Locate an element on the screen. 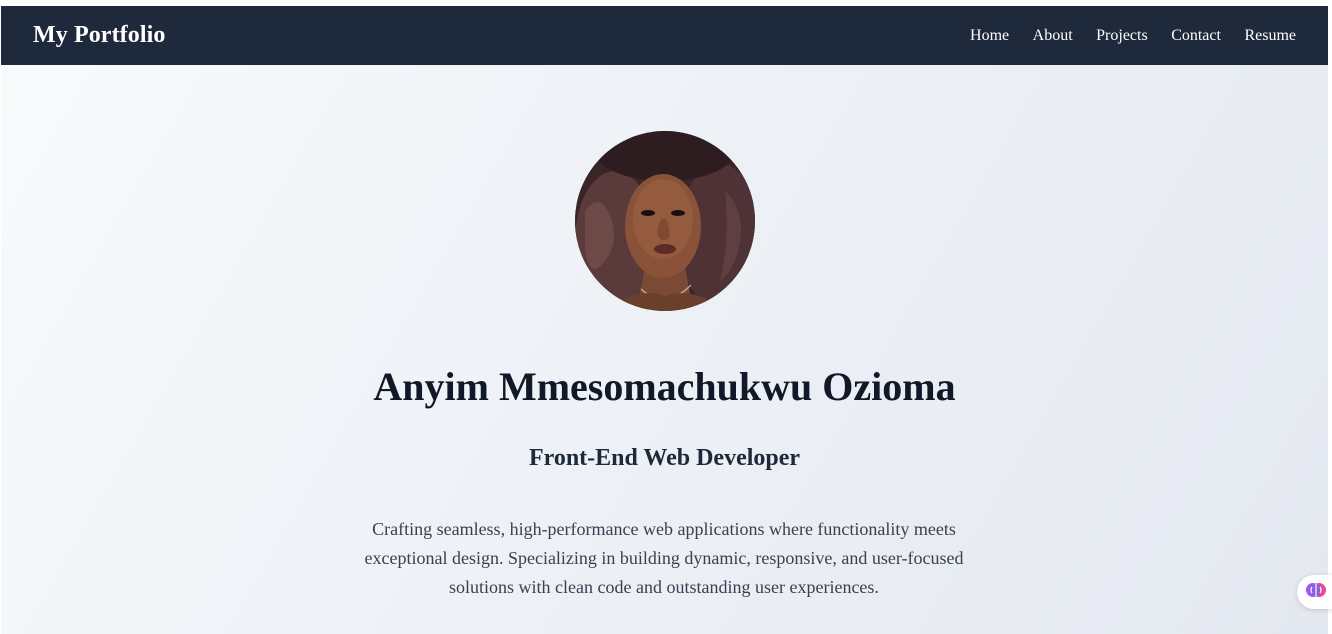 The image size is (1332, 634). nav-link-home: Home is located at coordinates (989, 36).